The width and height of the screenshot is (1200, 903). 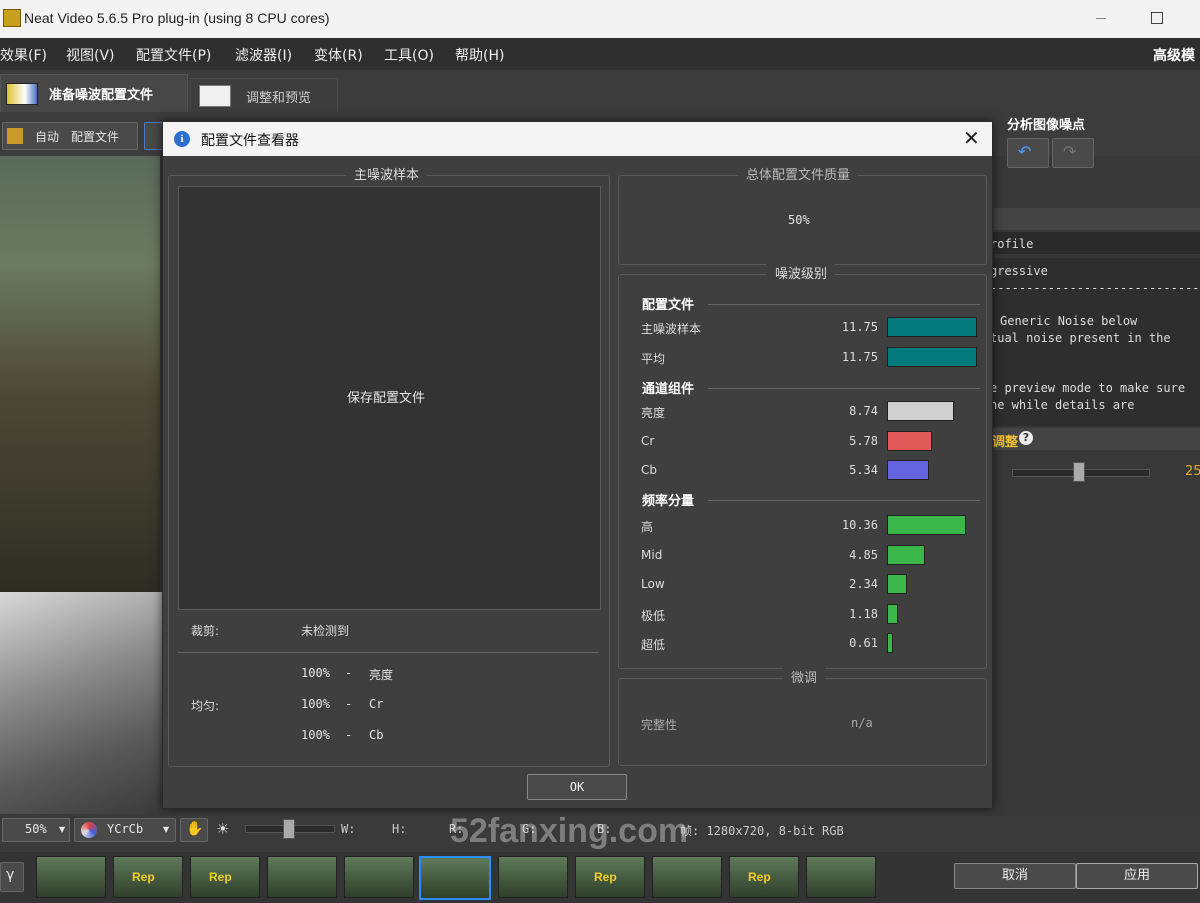 I want to click on frame-info: 帧: 1280x720, 8-bit RGB, so click(x=762, y=831).